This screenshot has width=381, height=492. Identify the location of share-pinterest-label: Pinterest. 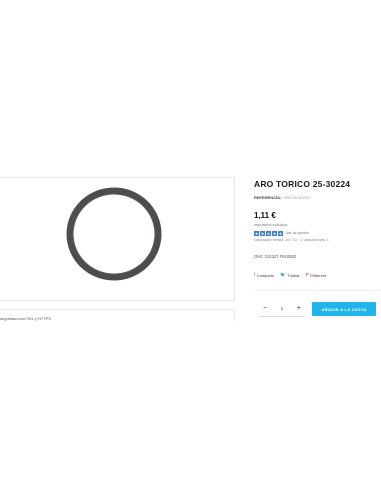
(318, 275).